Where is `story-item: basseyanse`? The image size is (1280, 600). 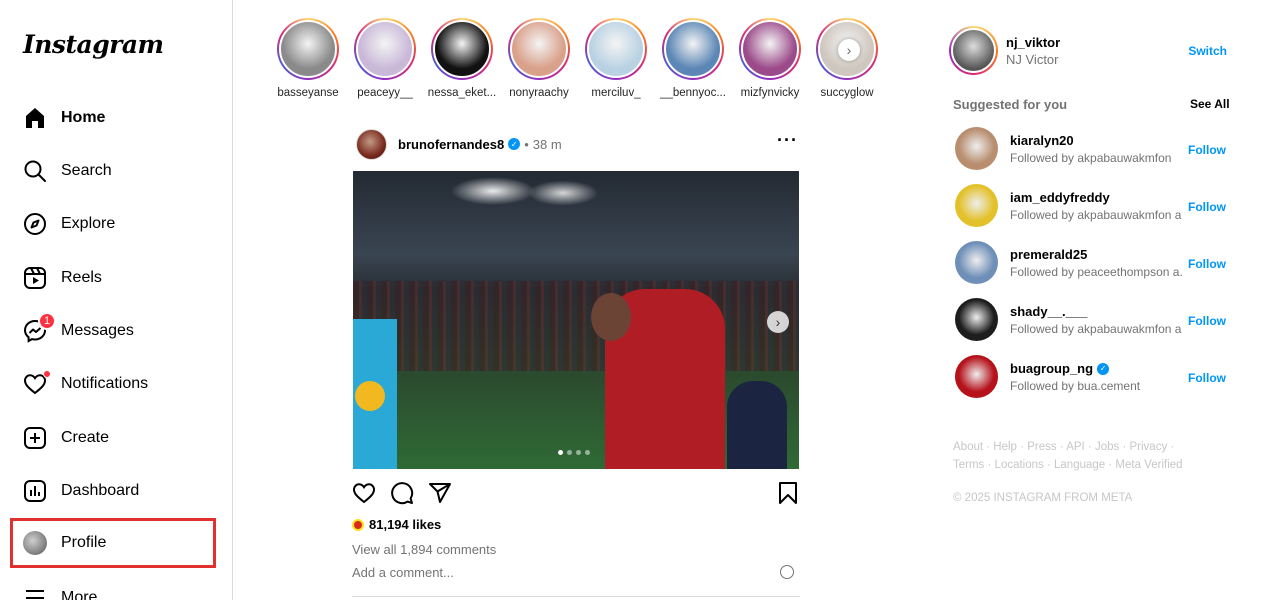 story-item: basseyanse is located at coordinates (308, 58).